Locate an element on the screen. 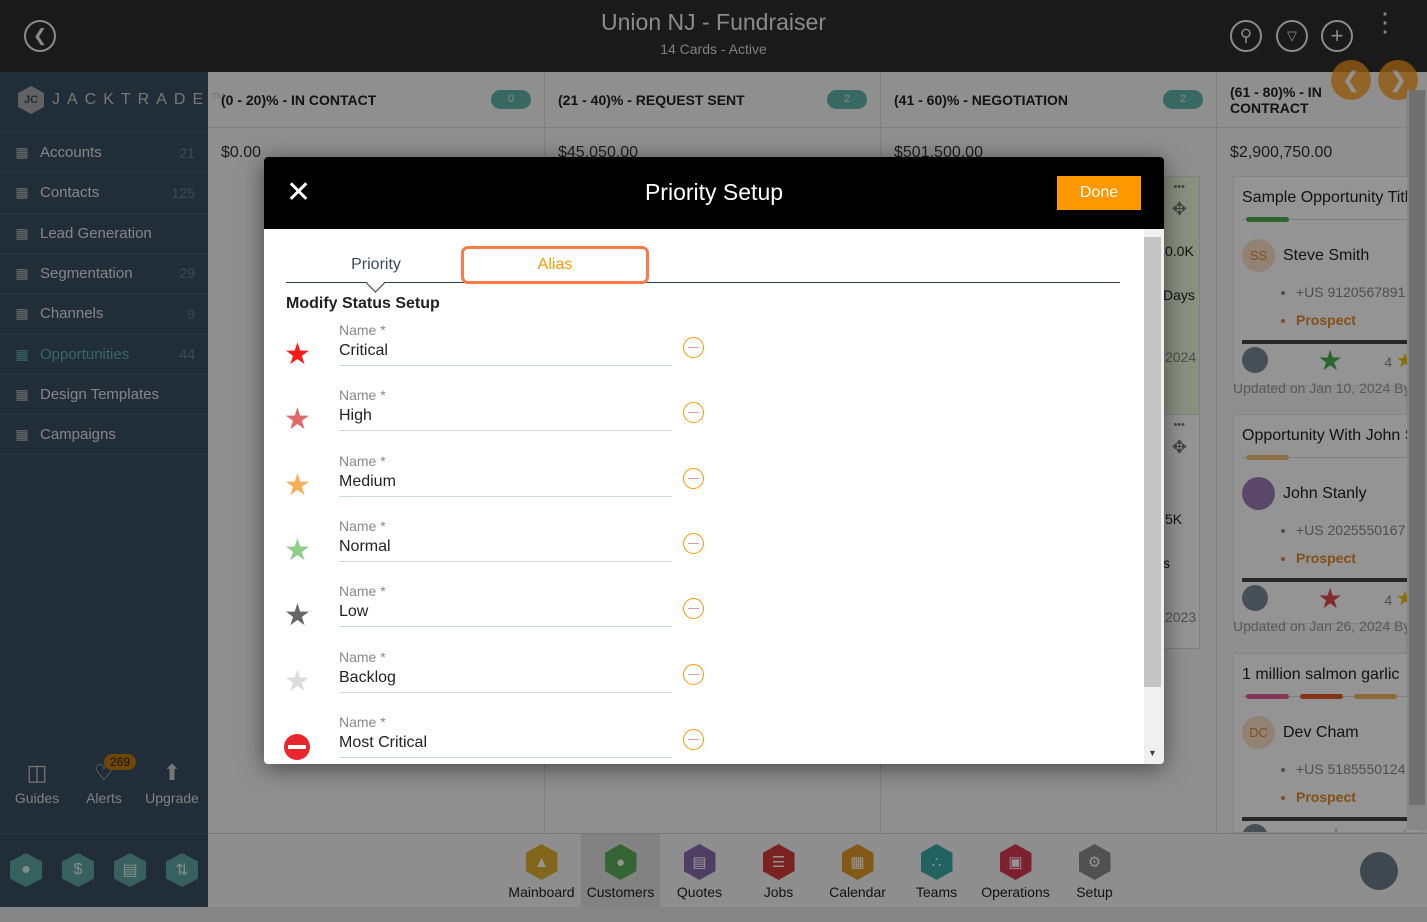 This screenshot has height=922, width=1427. priority-name-input: High is located at coordinates (355, 416).